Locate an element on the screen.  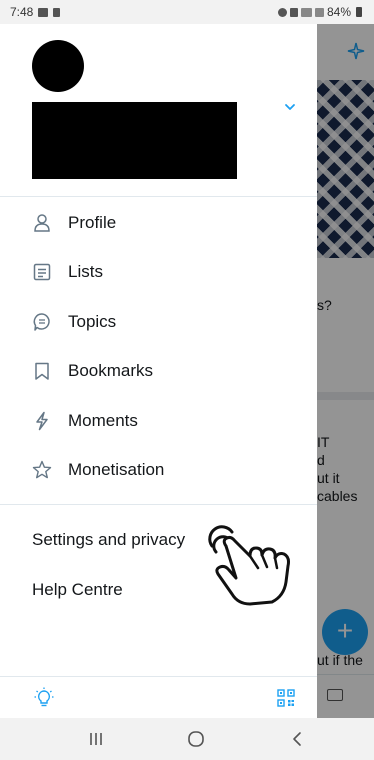
drawer-divider-middle is located at coordinates (158, 504).